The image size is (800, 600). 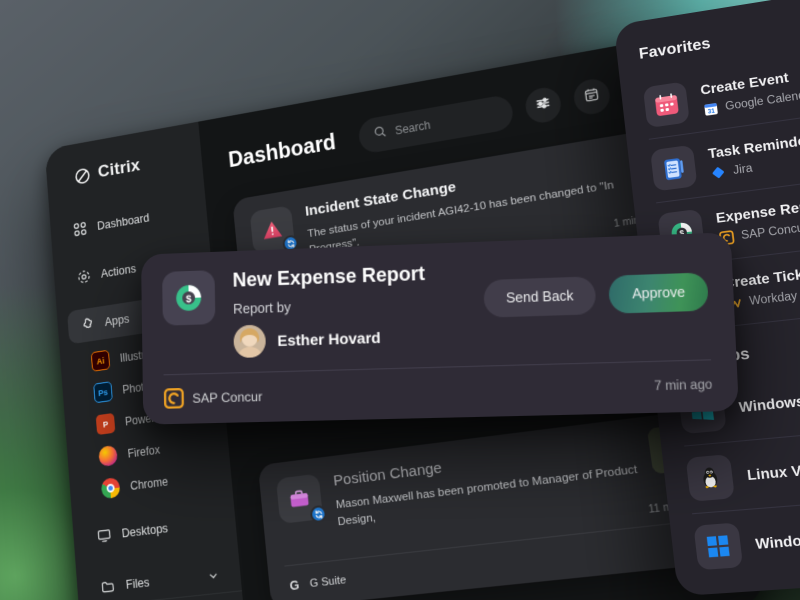 What do you see at coordinates (156, 551) in the screenshot?
I see `sidebar-nav-bottom: Desktops Files` at bounding box center [156, 551].